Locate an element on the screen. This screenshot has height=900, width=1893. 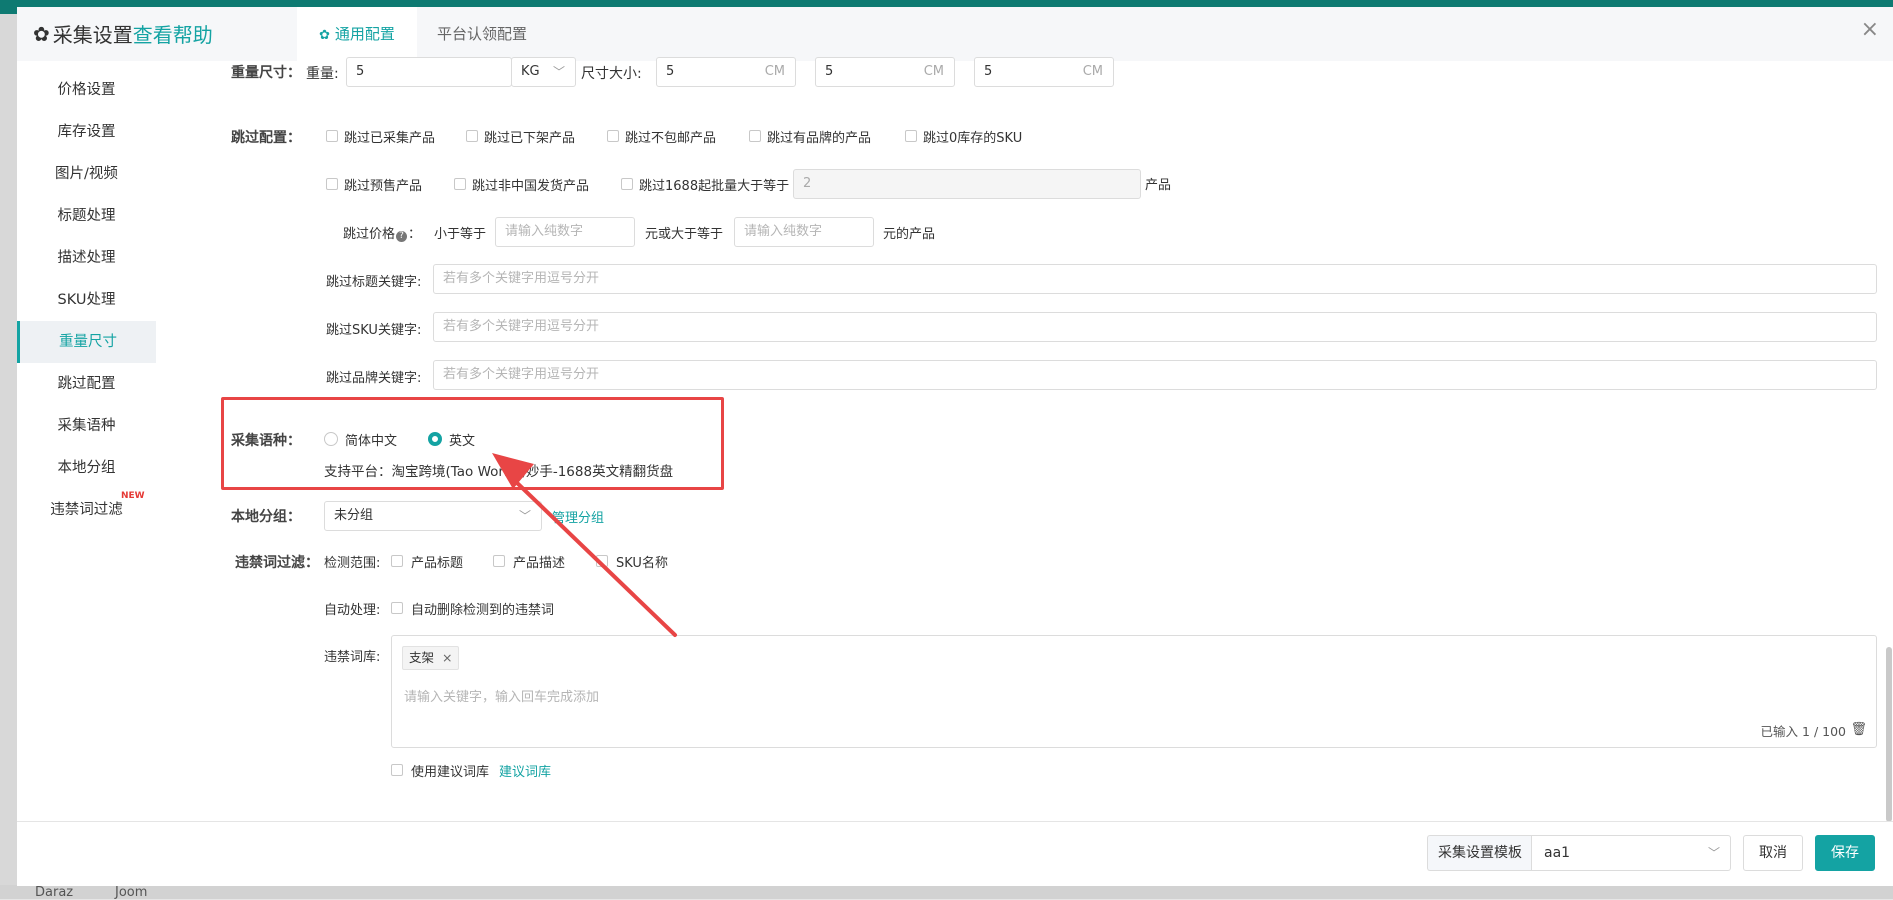
scope-sku-checkbox is located at coordinates (602, 561).